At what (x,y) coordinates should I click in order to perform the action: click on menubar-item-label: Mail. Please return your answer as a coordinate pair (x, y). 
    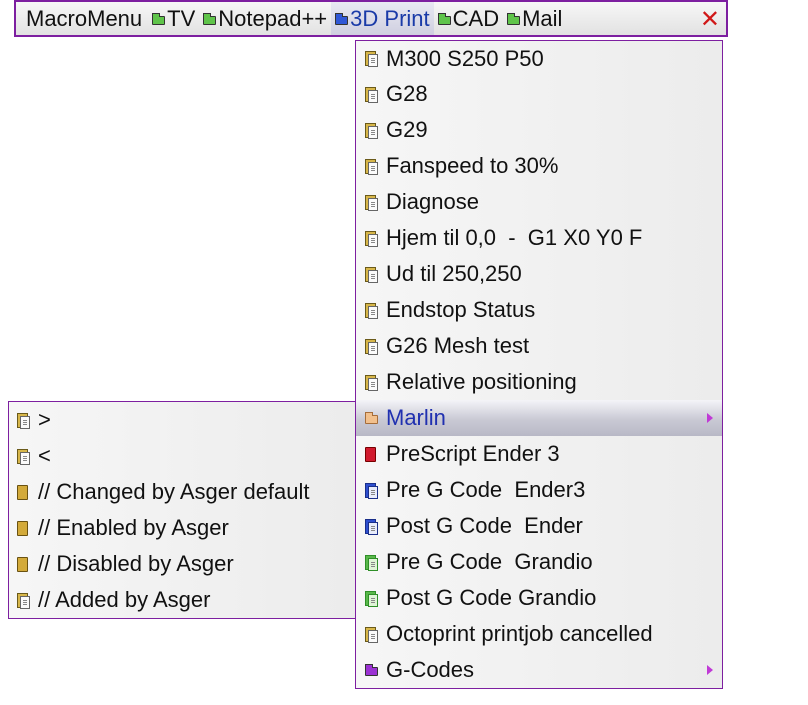
    Looking at the image, I should click on (542, 18).